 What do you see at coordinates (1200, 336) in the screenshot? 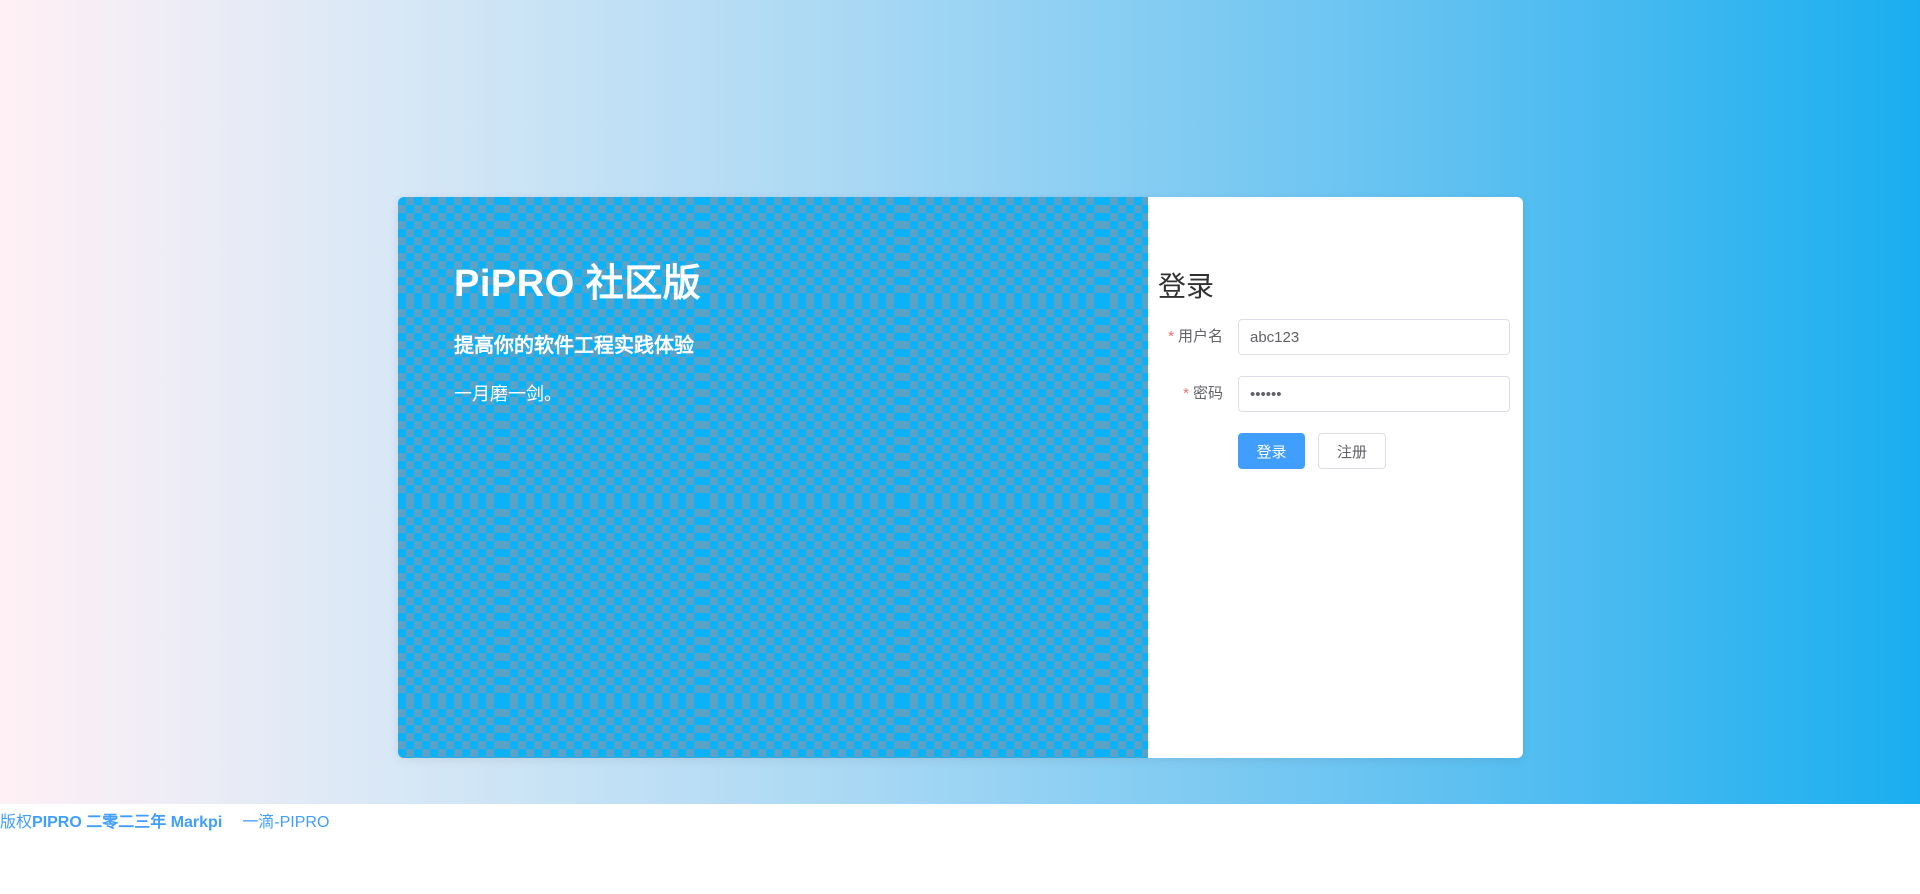
I see `username-label-text: 用户名` at bounding box center [1200, 336].